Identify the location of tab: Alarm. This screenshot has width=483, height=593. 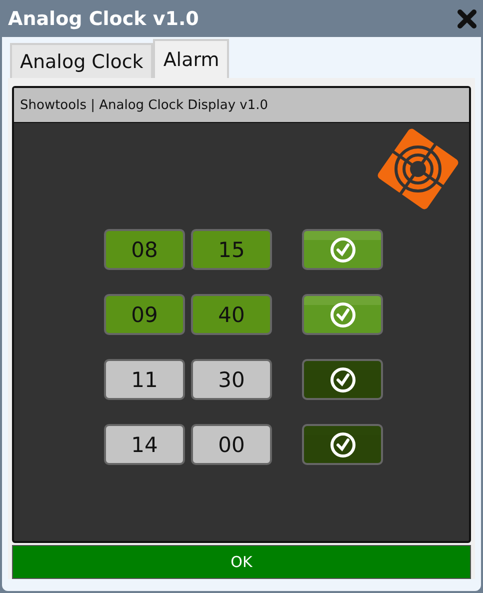
(191, 58).